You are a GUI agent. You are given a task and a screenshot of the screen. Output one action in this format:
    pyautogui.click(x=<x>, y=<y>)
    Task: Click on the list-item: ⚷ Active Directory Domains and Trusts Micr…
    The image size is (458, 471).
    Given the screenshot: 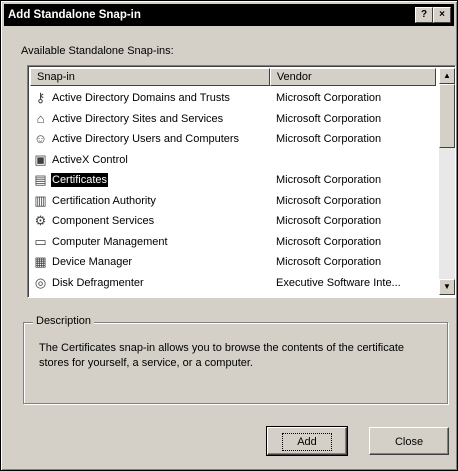 What is the action you would take?
    pyautogui.click(x=233, y=98)
    